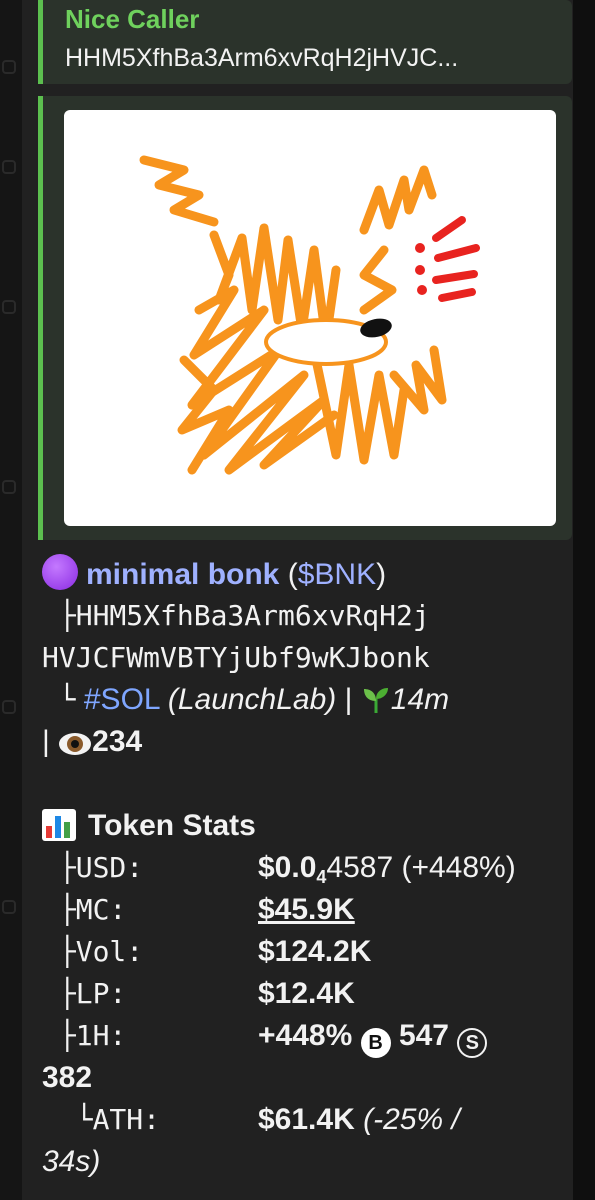 This screenshot has width=595, height=1200. I want to click on stat-row-mc: ├MC: $45.9K, so click(307, 910).